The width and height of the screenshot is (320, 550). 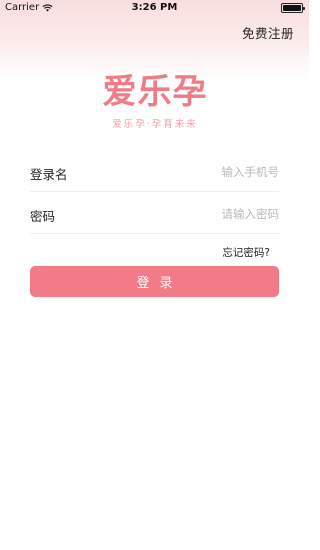 What do you see at coordinates (199, 214) in the screenshot?
I see `password-input` at bounding box center [199, 214].